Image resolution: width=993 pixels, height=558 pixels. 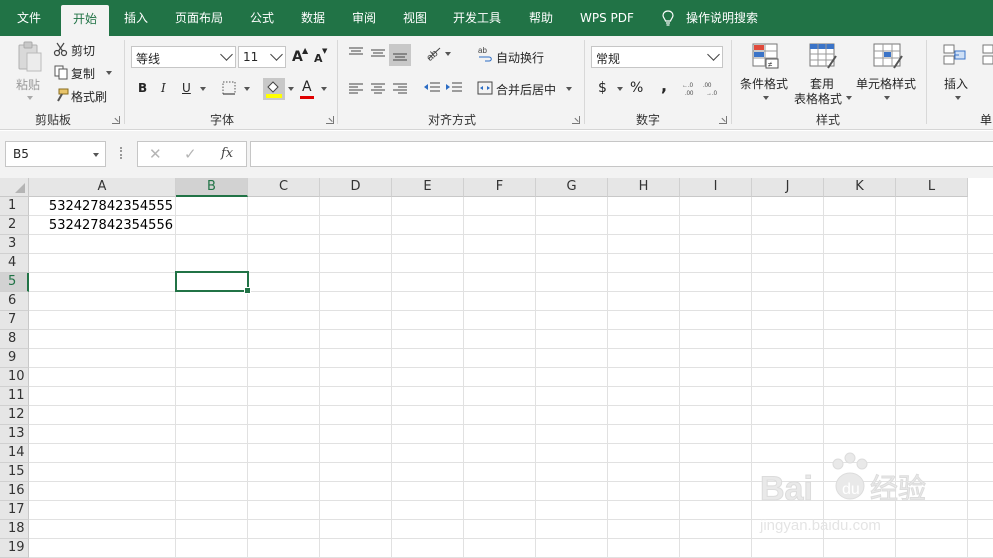 What do you see at coordinates (520, 57) in the screenshot?
I see `wrap-text-label: 自动换行` at bounding box center [520, 57].